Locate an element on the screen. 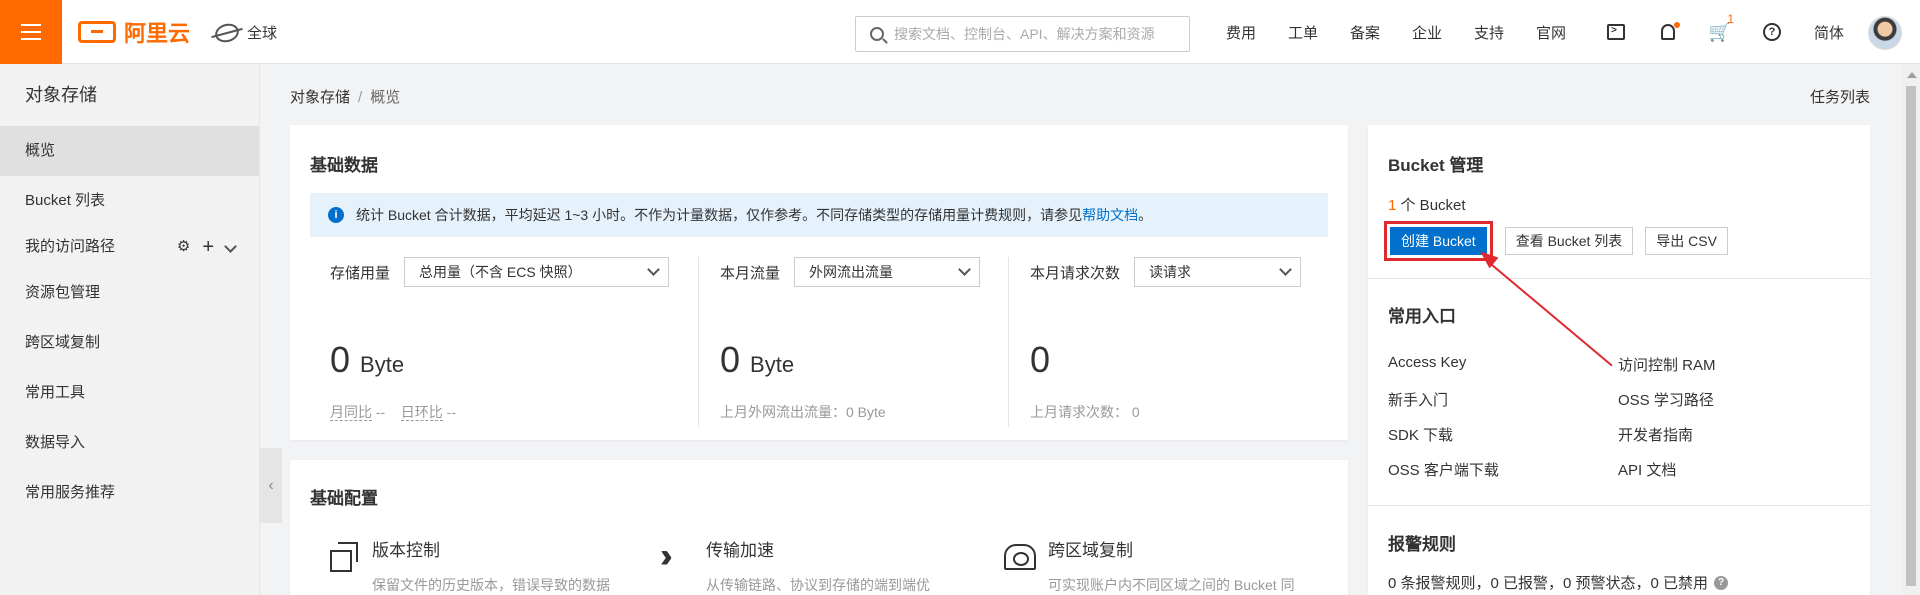  scroll-up-icon is located at coordinates (1912, 75).